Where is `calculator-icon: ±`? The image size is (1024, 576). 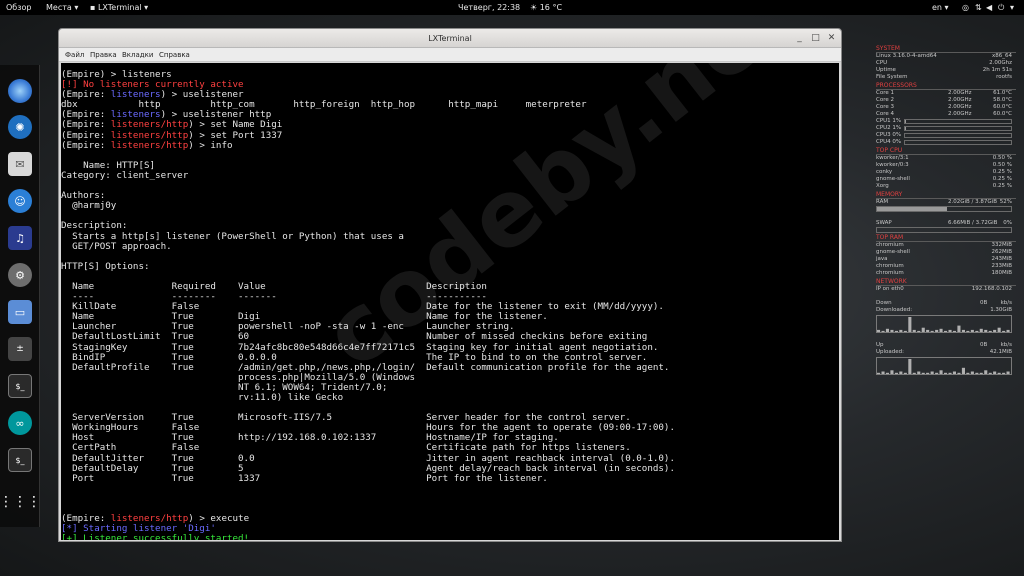
calculator-icon: ± is located at coordinates (20, 349).